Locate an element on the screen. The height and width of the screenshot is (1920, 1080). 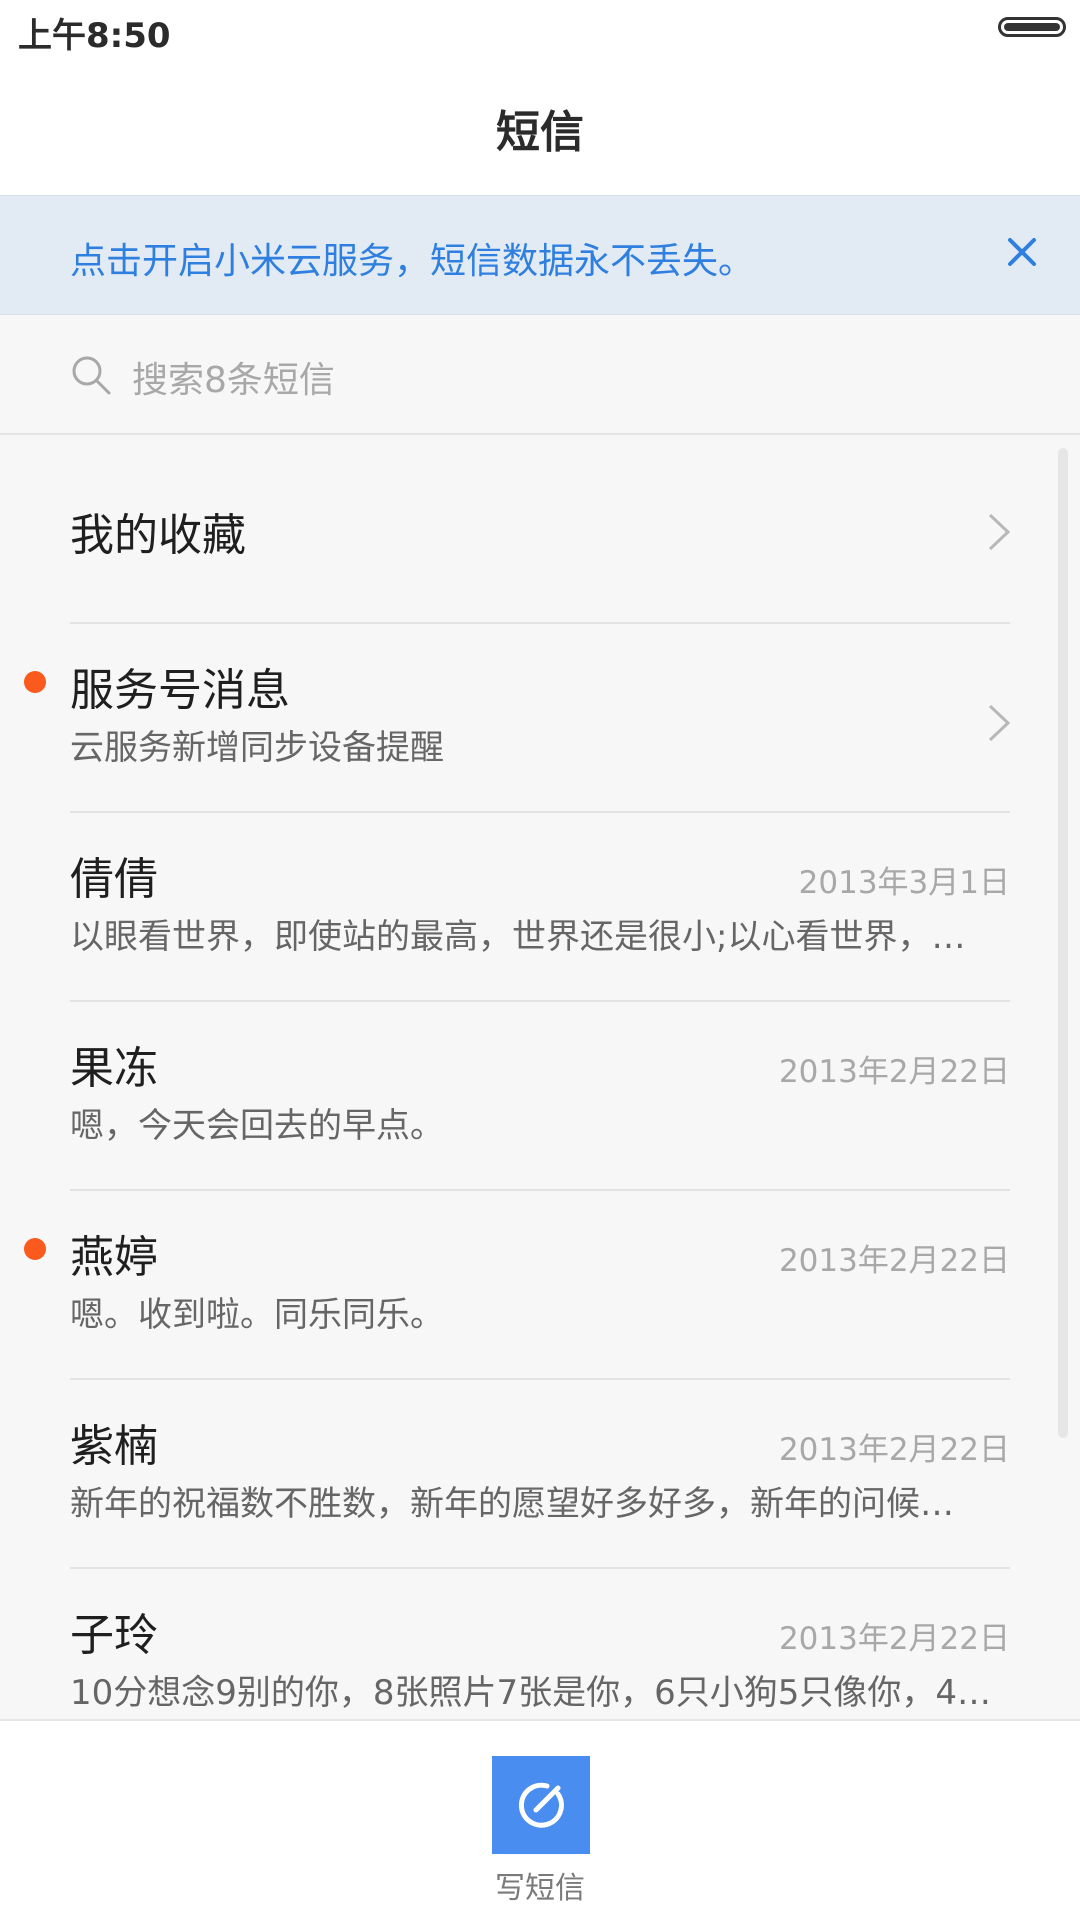
scrollbar is located at coordinates (1063, 943).